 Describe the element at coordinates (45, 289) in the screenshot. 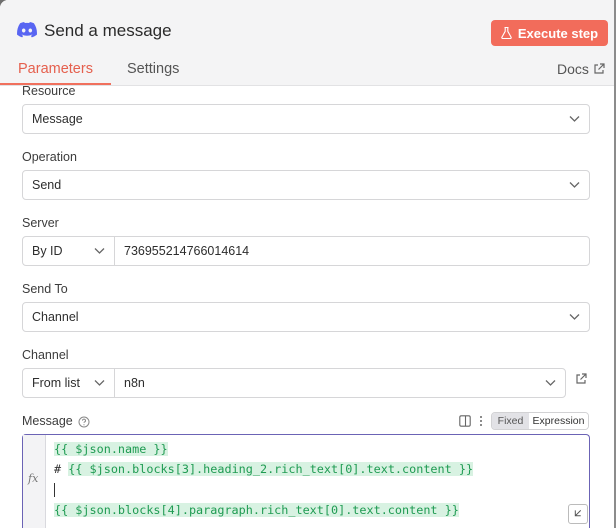

I see `send-to-label: Send To` at that location.